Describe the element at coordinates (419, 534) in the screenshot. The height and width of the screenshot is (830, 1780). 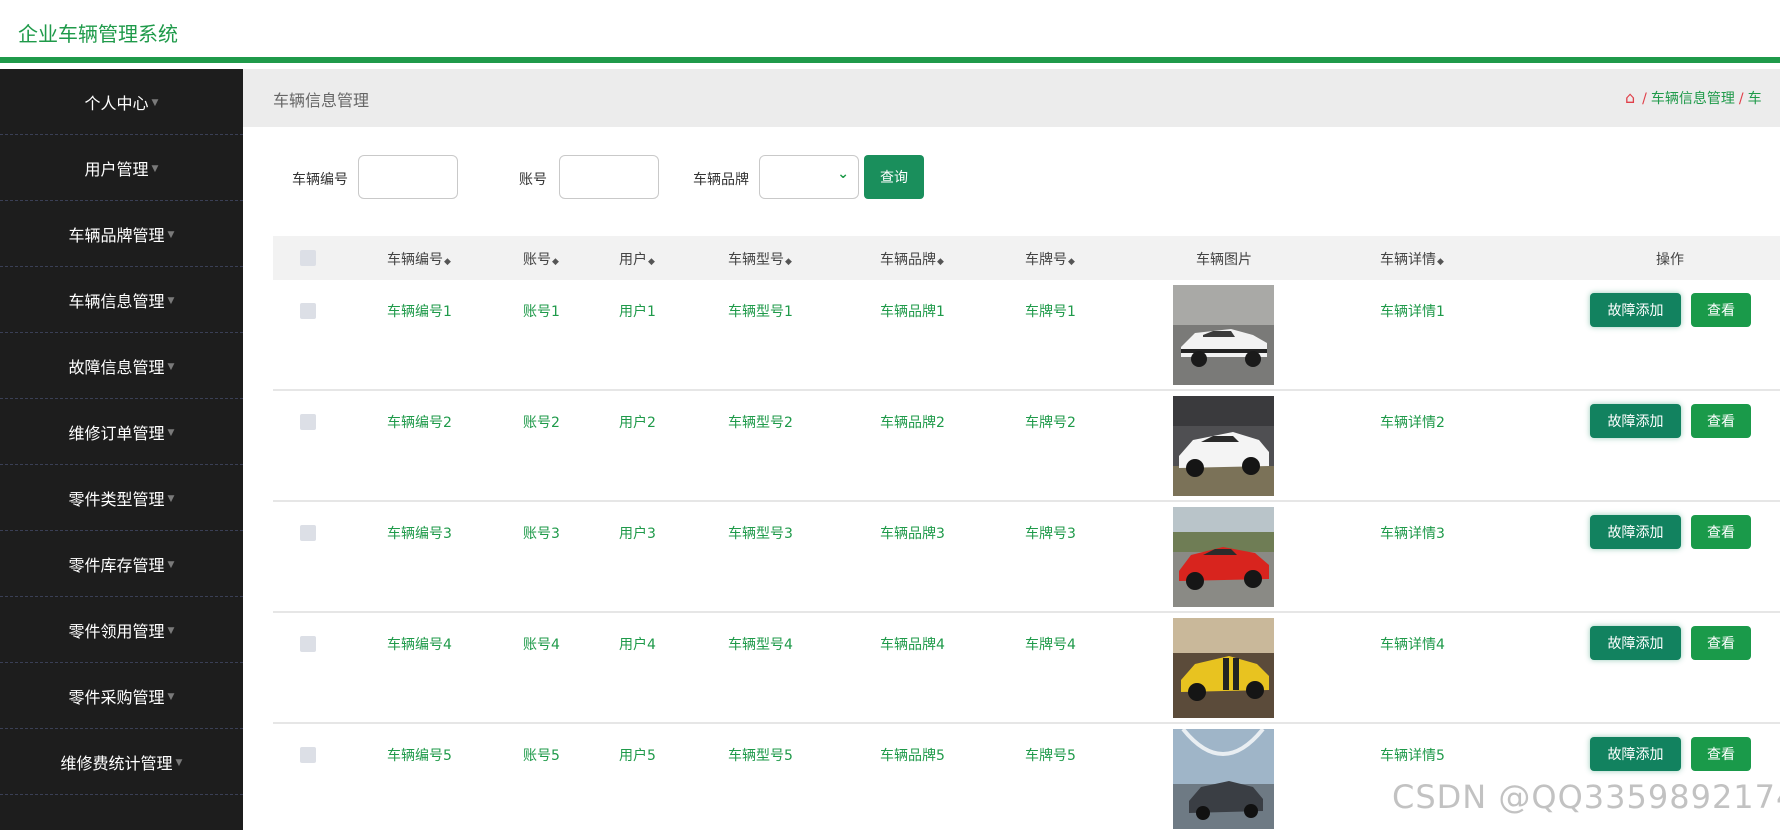
I see `cell-vehicle-no: 车辆编号3` at that location.